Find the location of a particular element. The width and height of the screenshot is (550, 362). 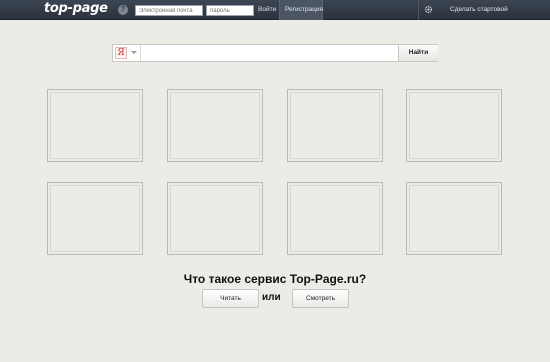

promo-question: Что такое сервис Top-Page.ru? is located at coordinates (275, 279).